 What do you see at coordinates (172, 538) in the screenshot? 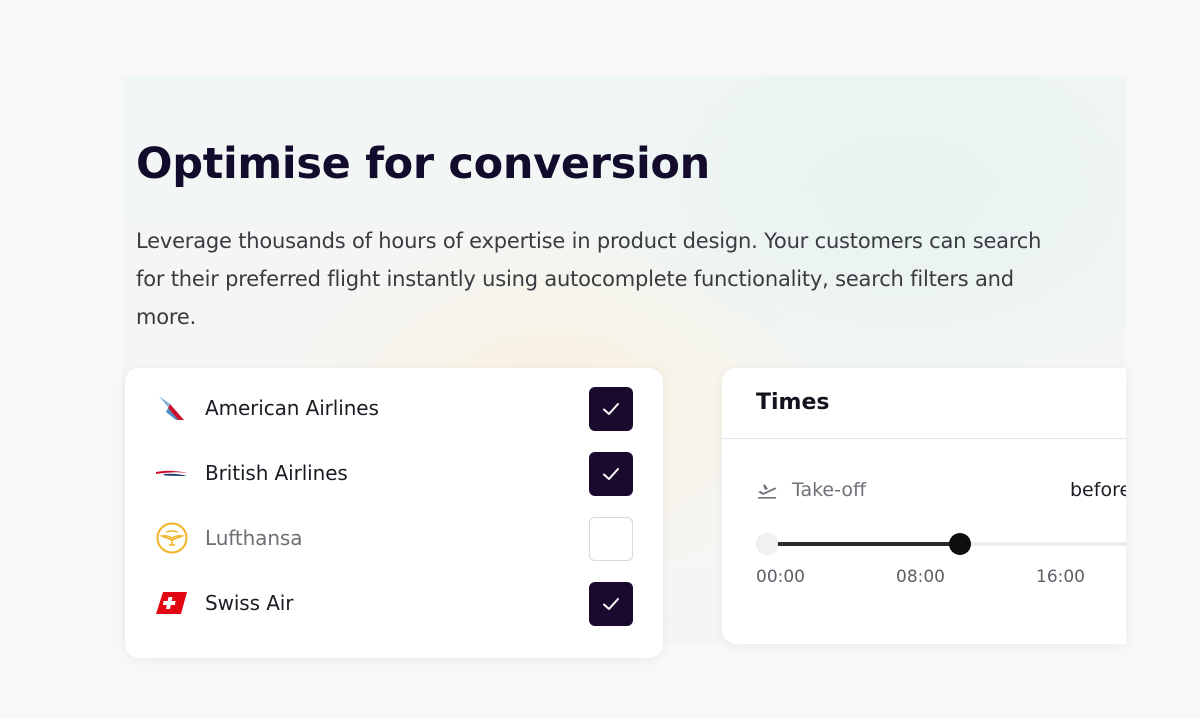
I see `lufthansa-logo` at bounding box center [172, 538].